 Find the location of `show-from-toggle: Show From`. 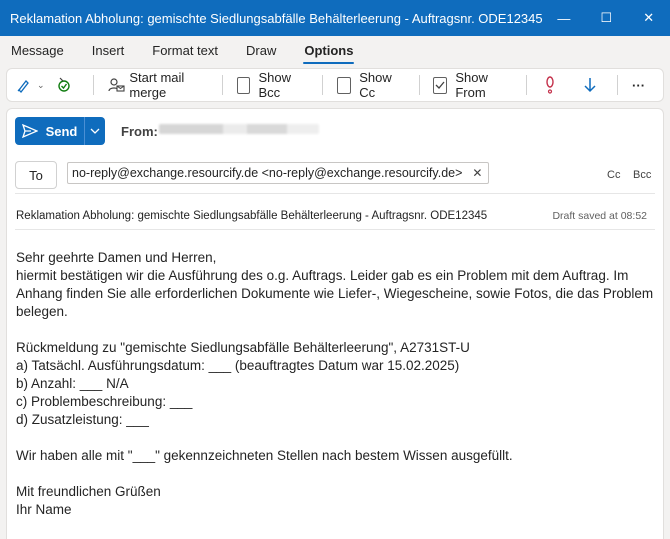

show-from-toggle: Show From is located at coordinates (470, 85).